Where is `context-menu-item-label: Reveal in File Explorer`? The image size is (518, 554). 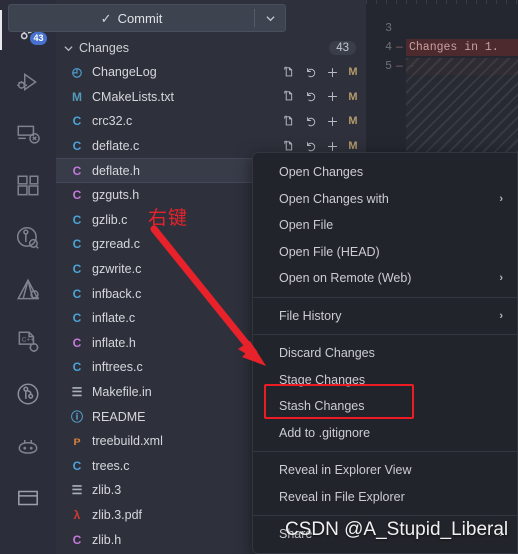
context-menu-item-label: Reveal in File Explorer is located at coordinates (342, 496).